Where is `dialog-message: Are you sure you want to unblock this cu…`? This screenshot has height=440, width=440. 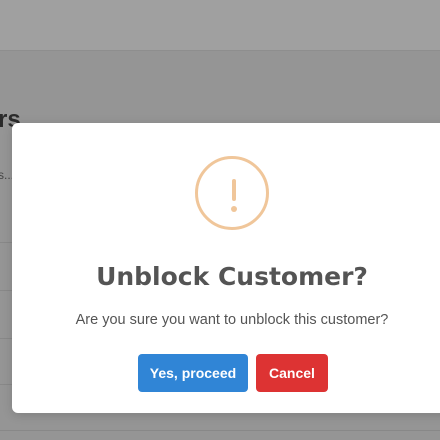 dialog-message: Are you sure you want to unblock this cu… is located at coordinates (232, 320).